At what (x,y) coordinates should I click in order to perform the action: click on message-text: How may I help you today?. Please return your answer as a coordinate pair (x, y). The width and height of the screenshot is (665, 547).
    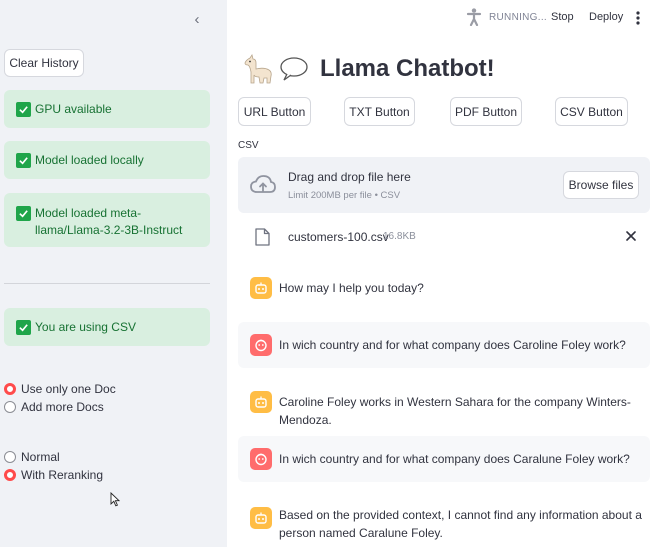
    Looking at the image, I should click on (351, 288).